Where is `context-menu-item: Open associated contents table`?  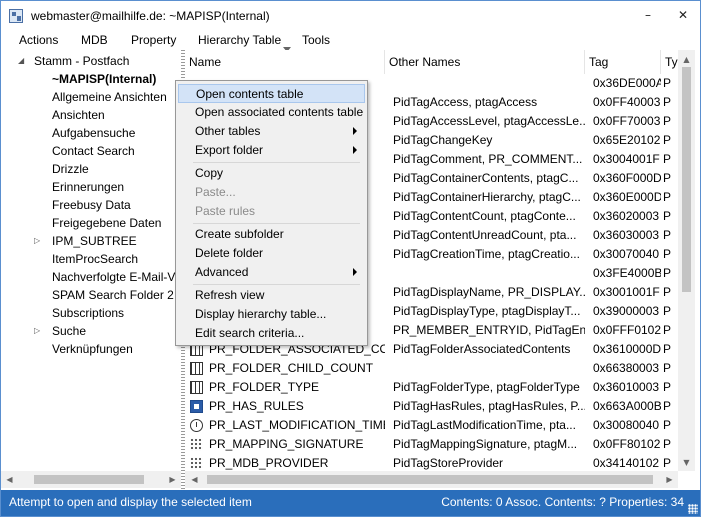
context-menu-item: Open associated contents table is located at coordinates (271, 112).